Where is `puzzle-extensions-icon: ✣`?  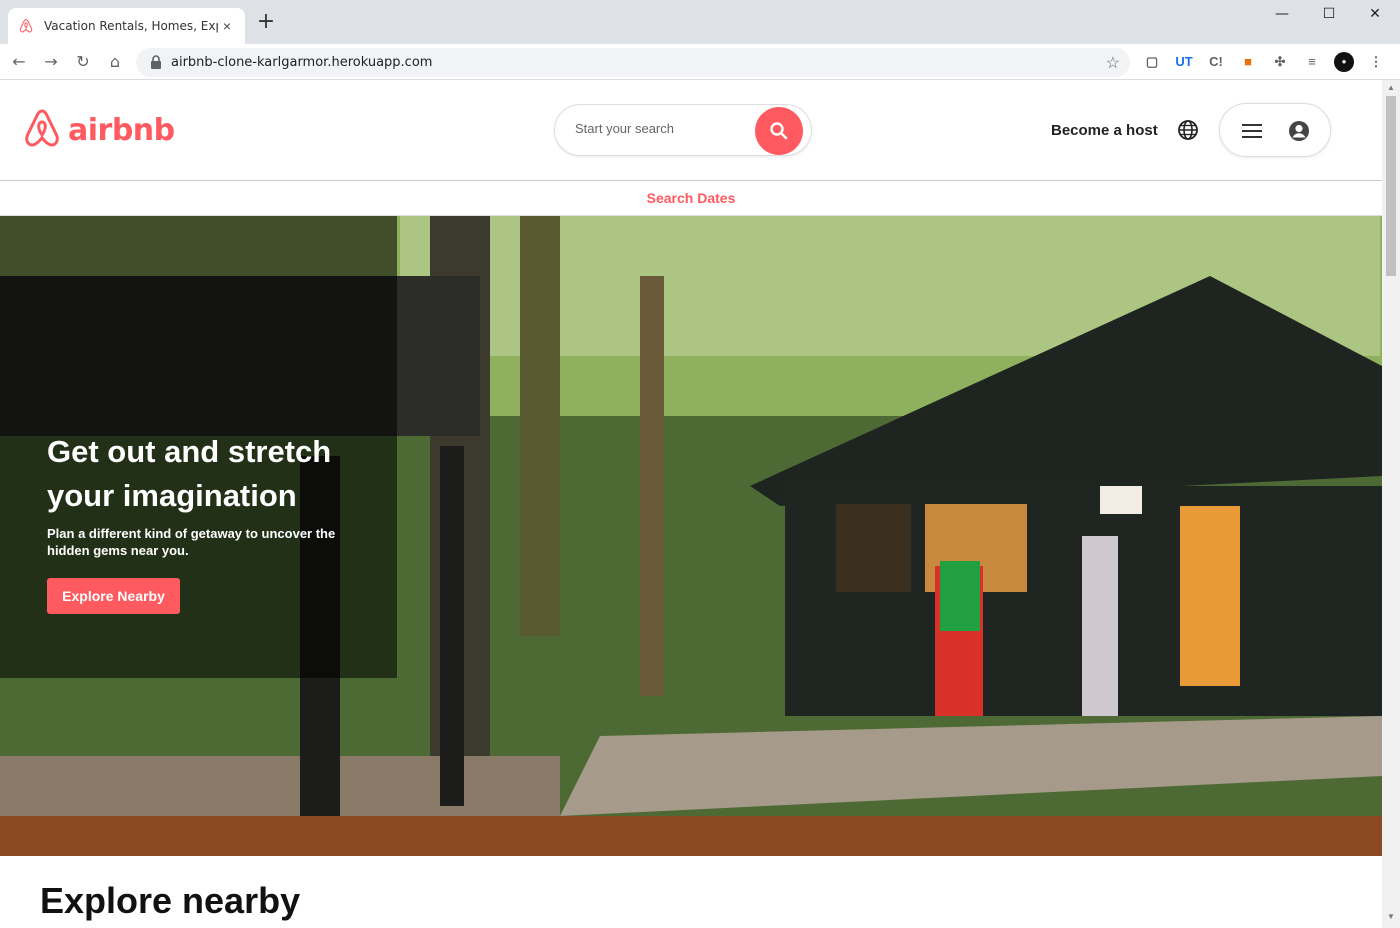
puzzle-extensions-icon: ✣ is located at coordinates (1280, 62).